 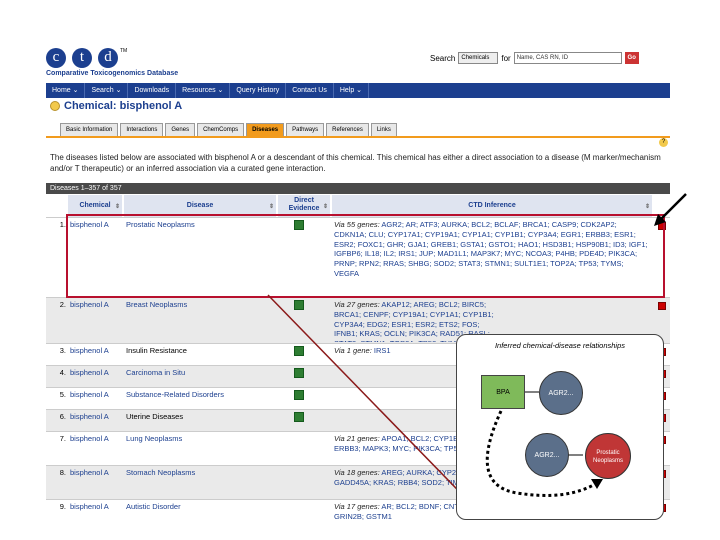 I want to click on diagram-edges, so click(x=544, y=444).